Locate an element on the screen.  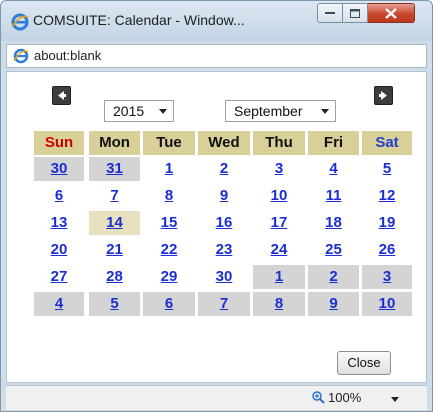
close-icon is located at coordinates (391, 13).